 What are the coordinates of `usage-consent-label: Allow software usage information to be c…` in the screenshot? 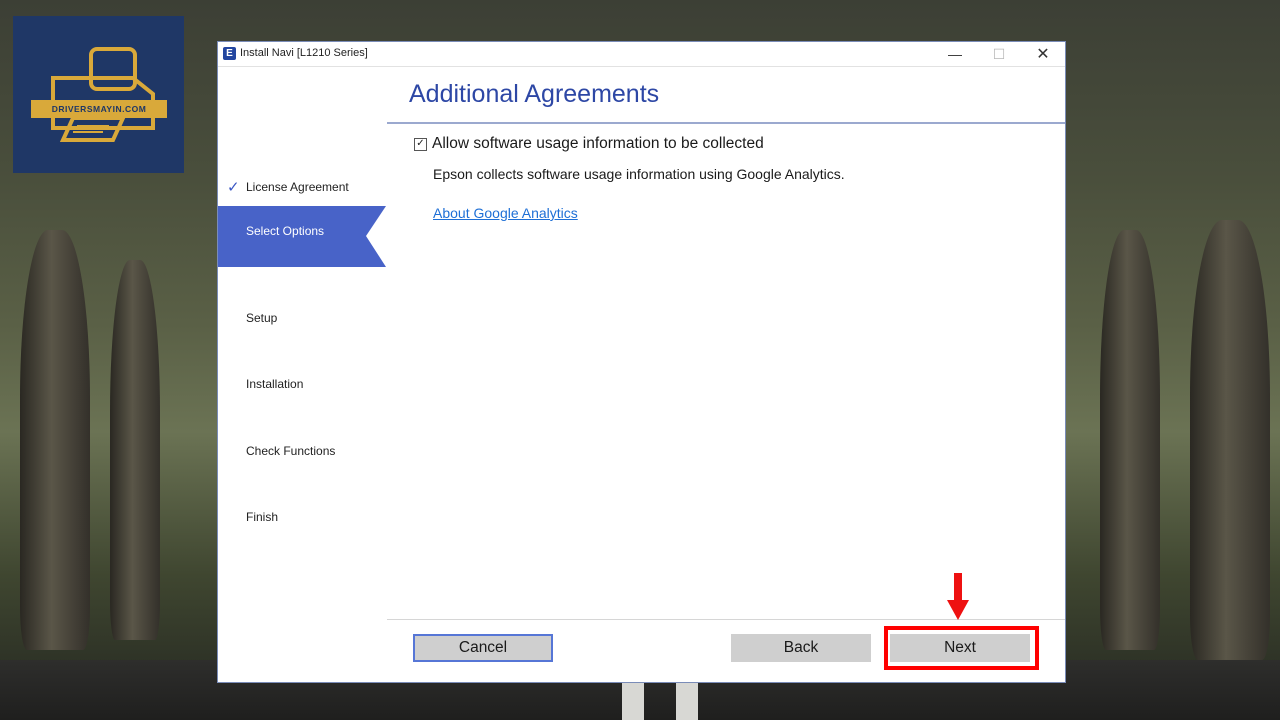 It's located at (598, 143).